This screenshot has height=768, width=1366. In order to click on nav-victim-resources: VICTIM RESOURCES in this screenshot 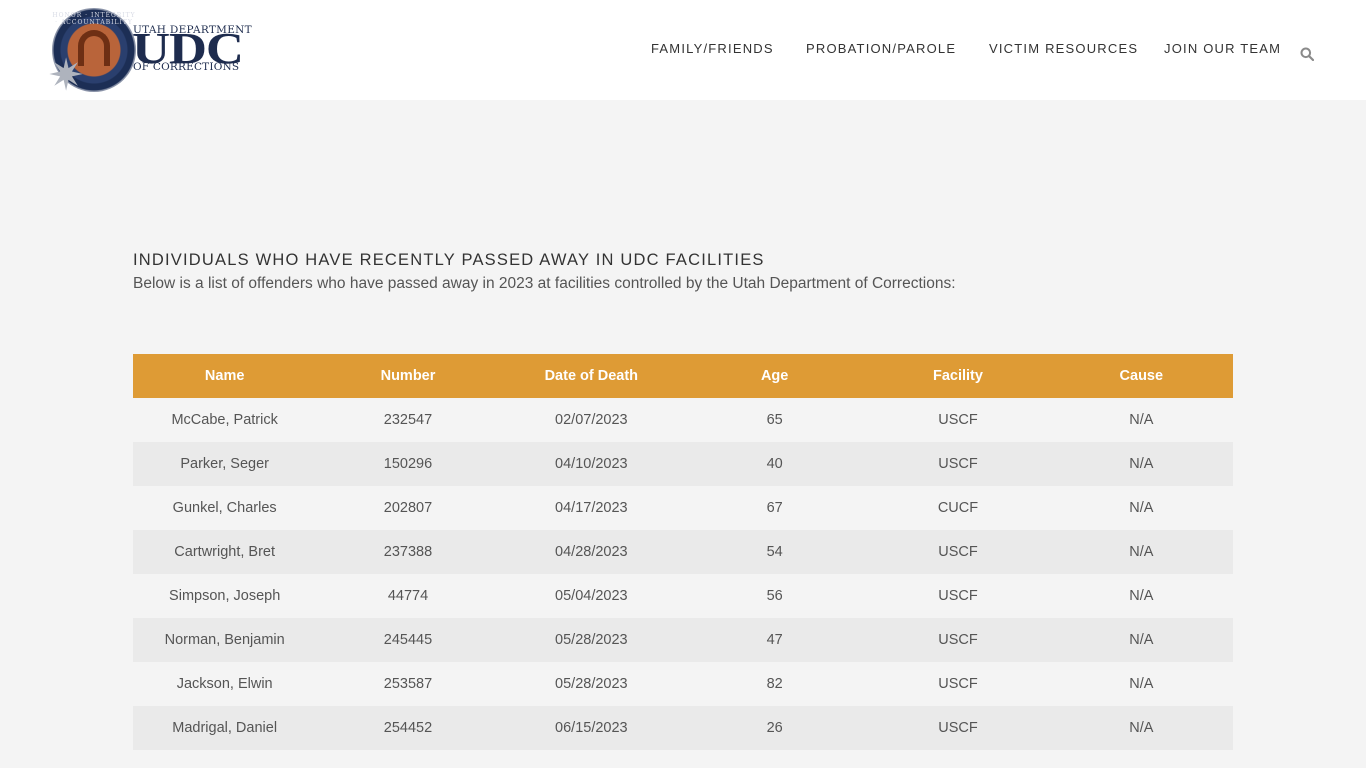, I will do `click(1063, 50)`.